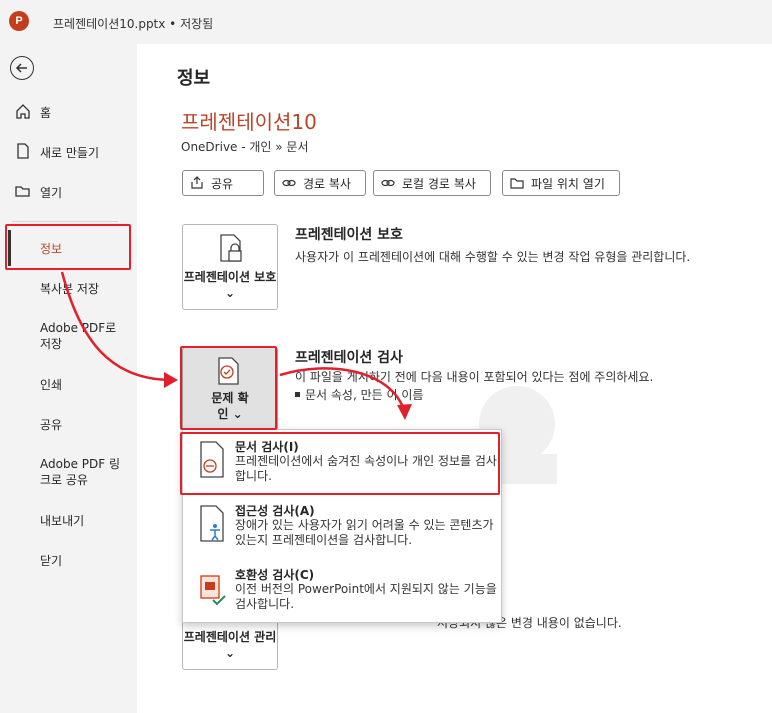  Describe the element at coordinates (386, 22) in the screenshot. I see `title-bar: P 프레젠테이션10.pptx • 저장됨` at that location.